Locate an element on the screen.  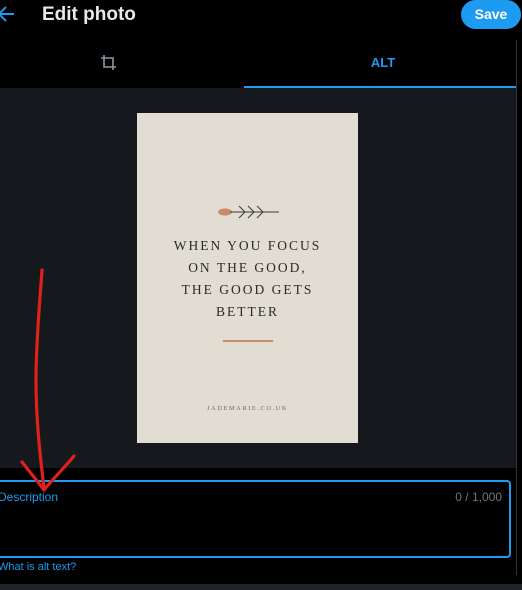
arrow-left-icon is located at coordinates (7, 14).